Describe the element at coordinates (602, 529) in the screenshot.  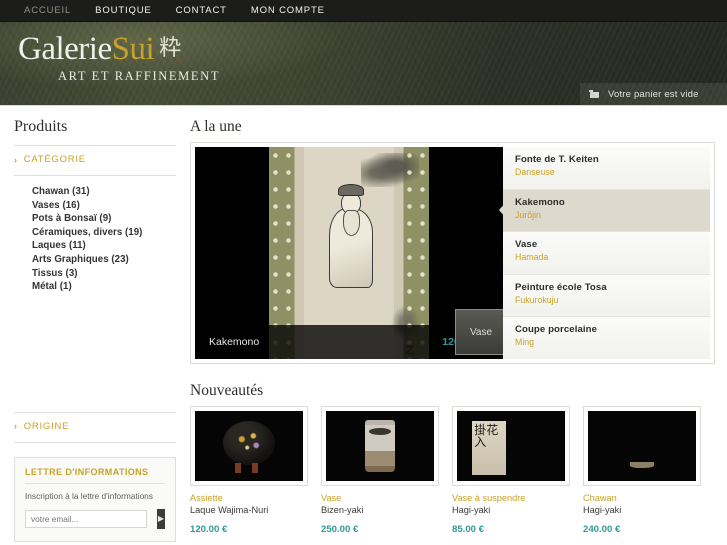
I see `product-price: 240.00 €` at that location.